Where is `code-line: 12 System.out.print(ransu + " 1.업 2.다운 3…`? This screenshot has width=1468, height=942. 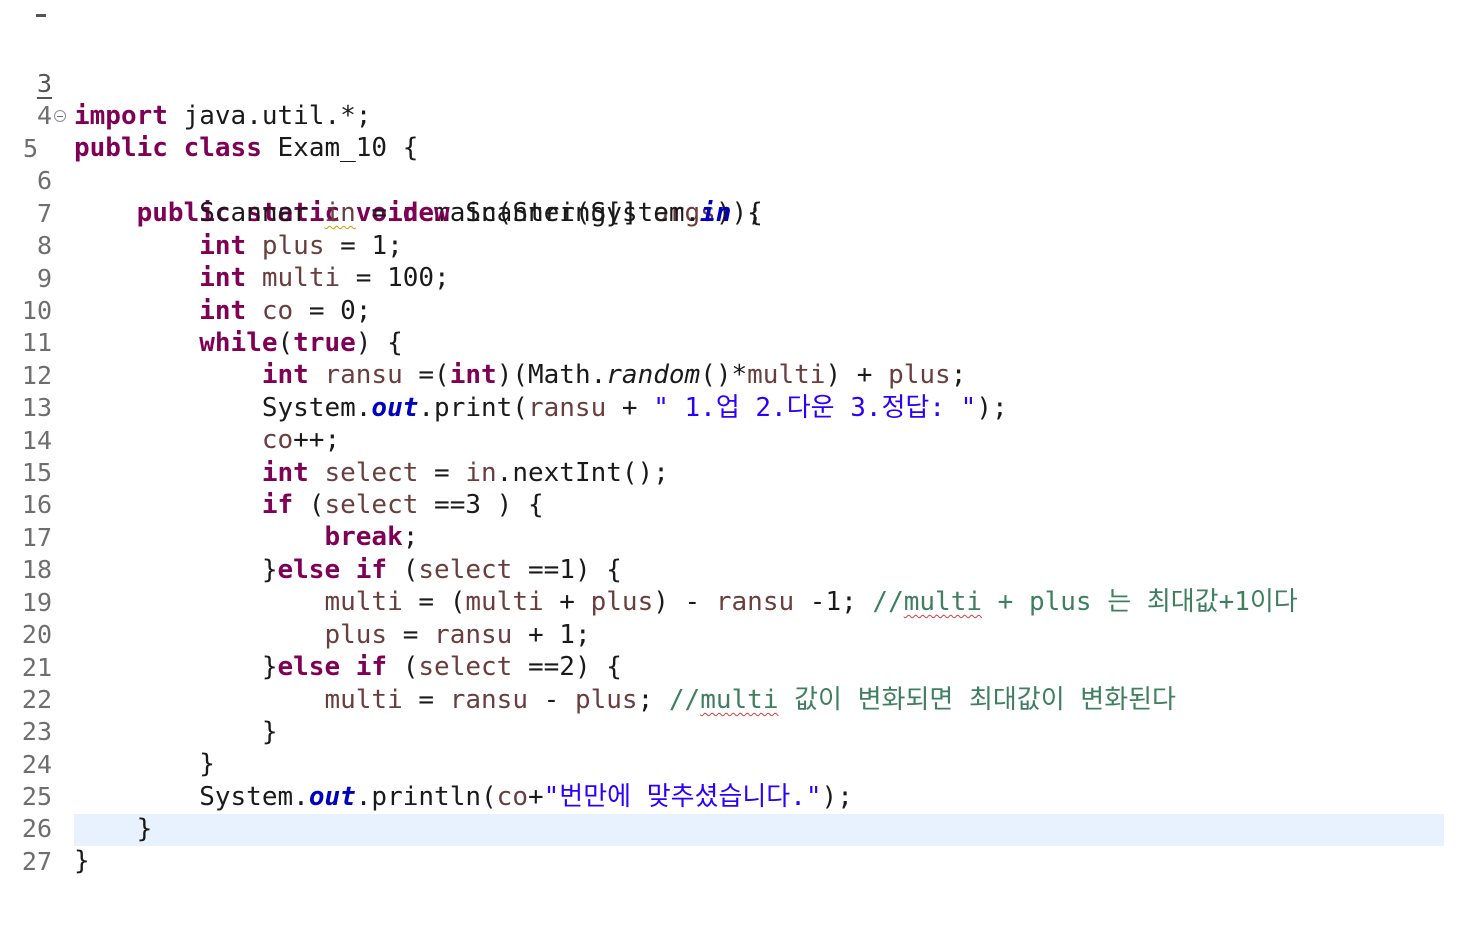
code-line: 12 System.out.print(ransu + " 1.업 2.다운 3… is located at coordinates (734, 375).